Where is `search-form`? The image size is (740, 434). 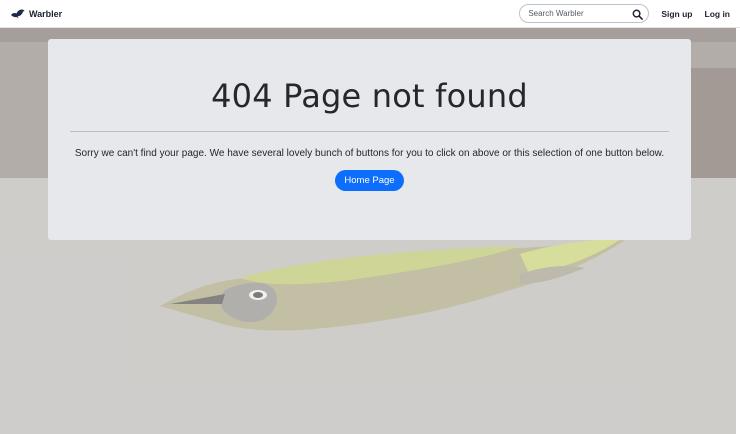
search-form is located at coordinates (584, 13).